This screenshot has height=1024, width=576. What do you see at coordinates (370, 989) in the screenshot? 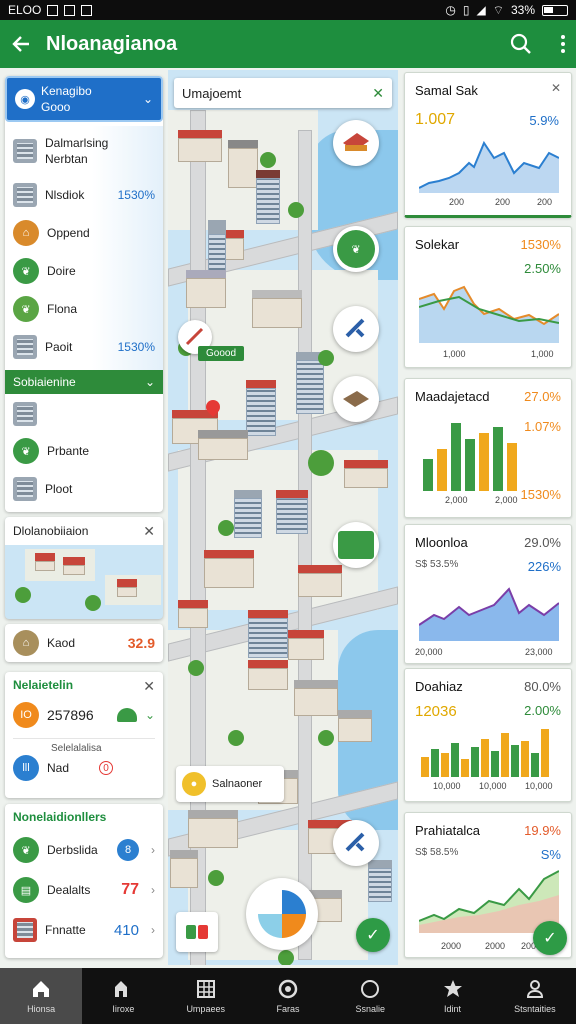
I see `circle-icon` at bounding box center [370, 989].